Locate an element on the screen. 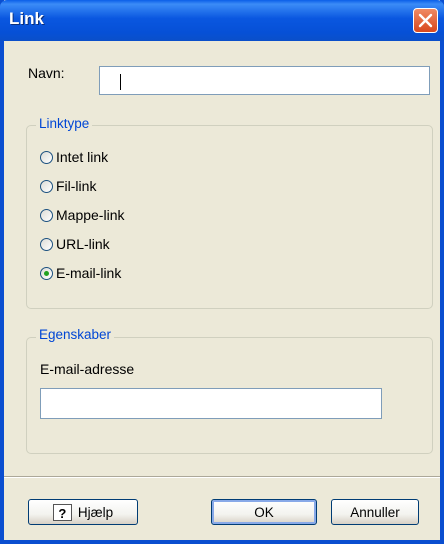 Image resolution: width=444 pixels, height=544 pixels. email-input is located at coordinates (211, 403).